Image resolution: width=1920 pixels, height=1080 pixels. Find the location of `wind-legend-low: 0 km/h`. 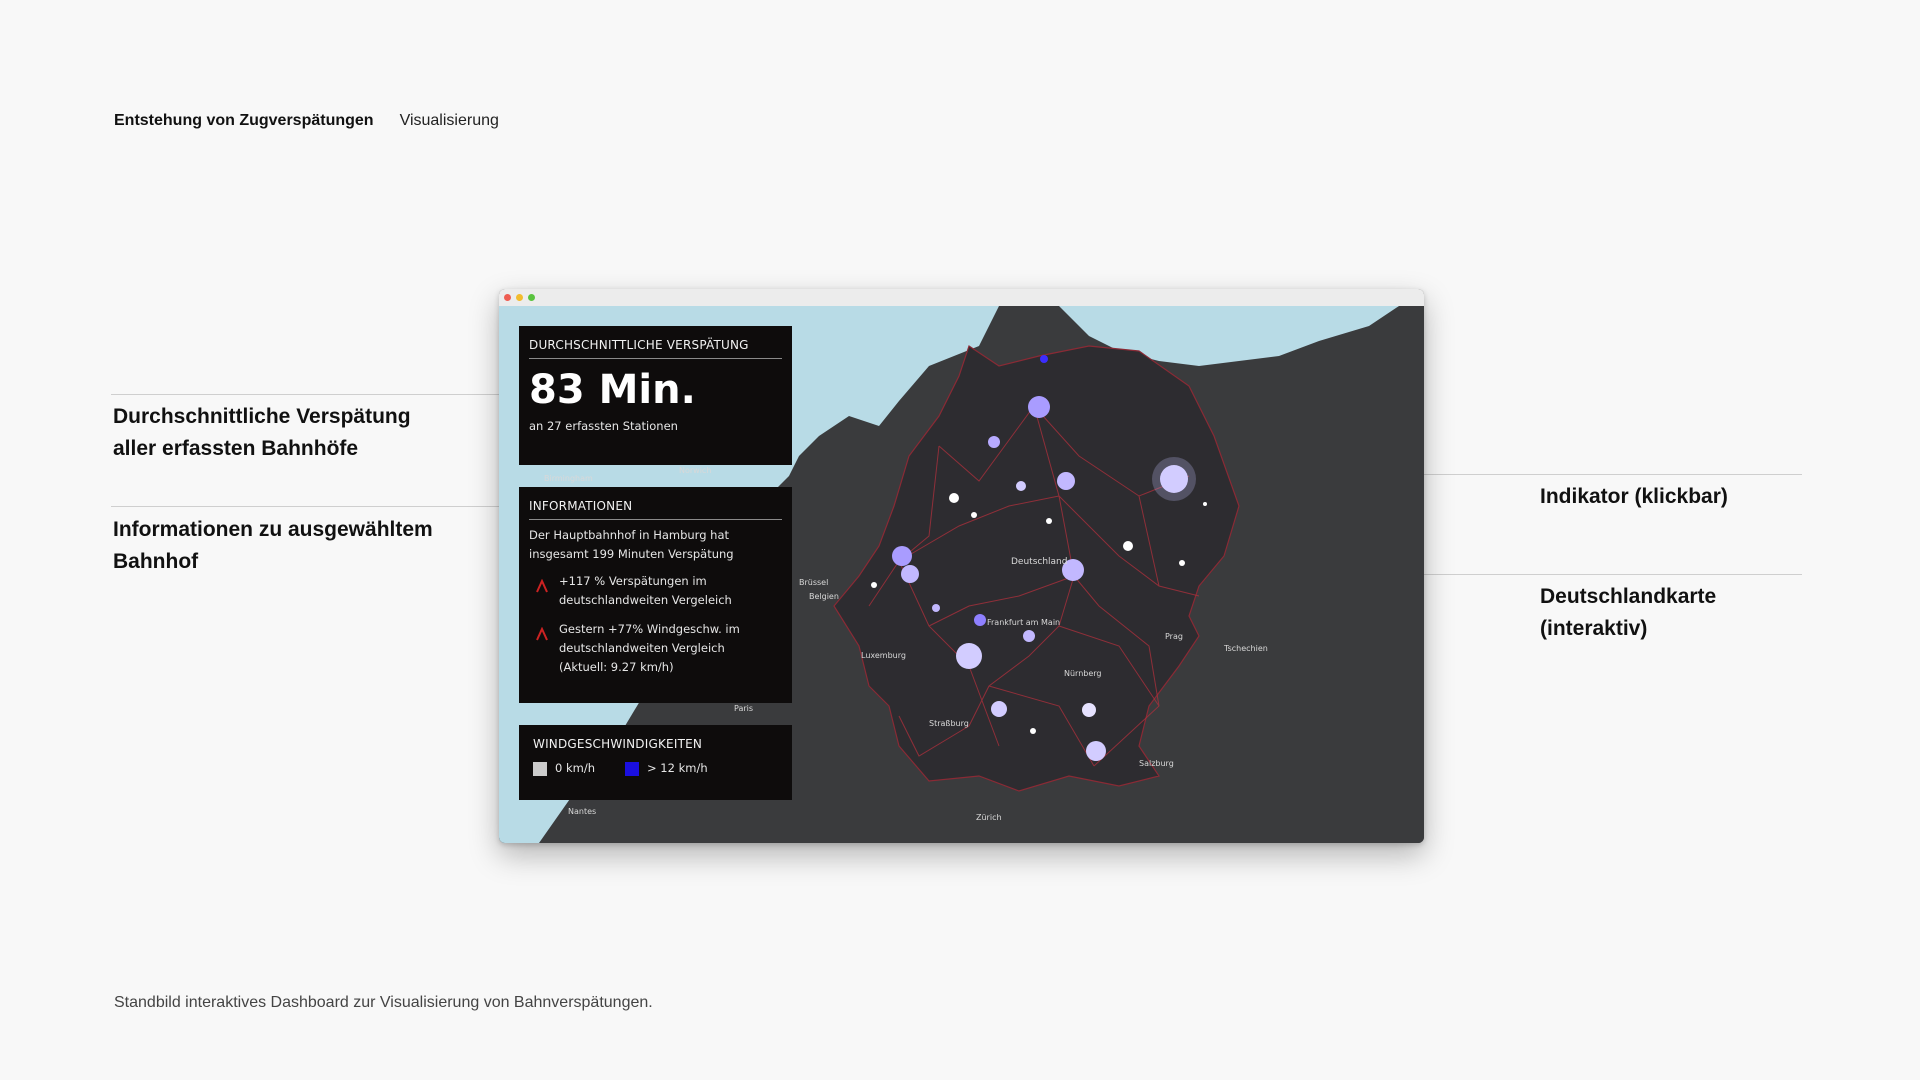

wind-legend-low: 0 km/h is located at coordinates (564, 768).